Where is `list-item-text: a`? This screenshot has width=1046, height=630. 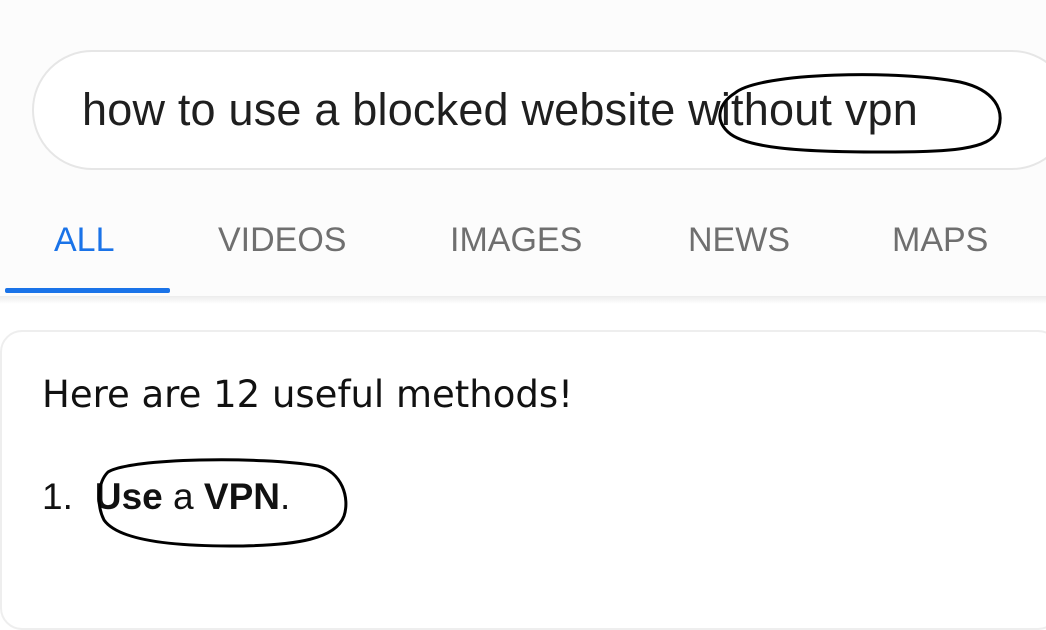
list-item-text: a is located at coordinates (183, 496).